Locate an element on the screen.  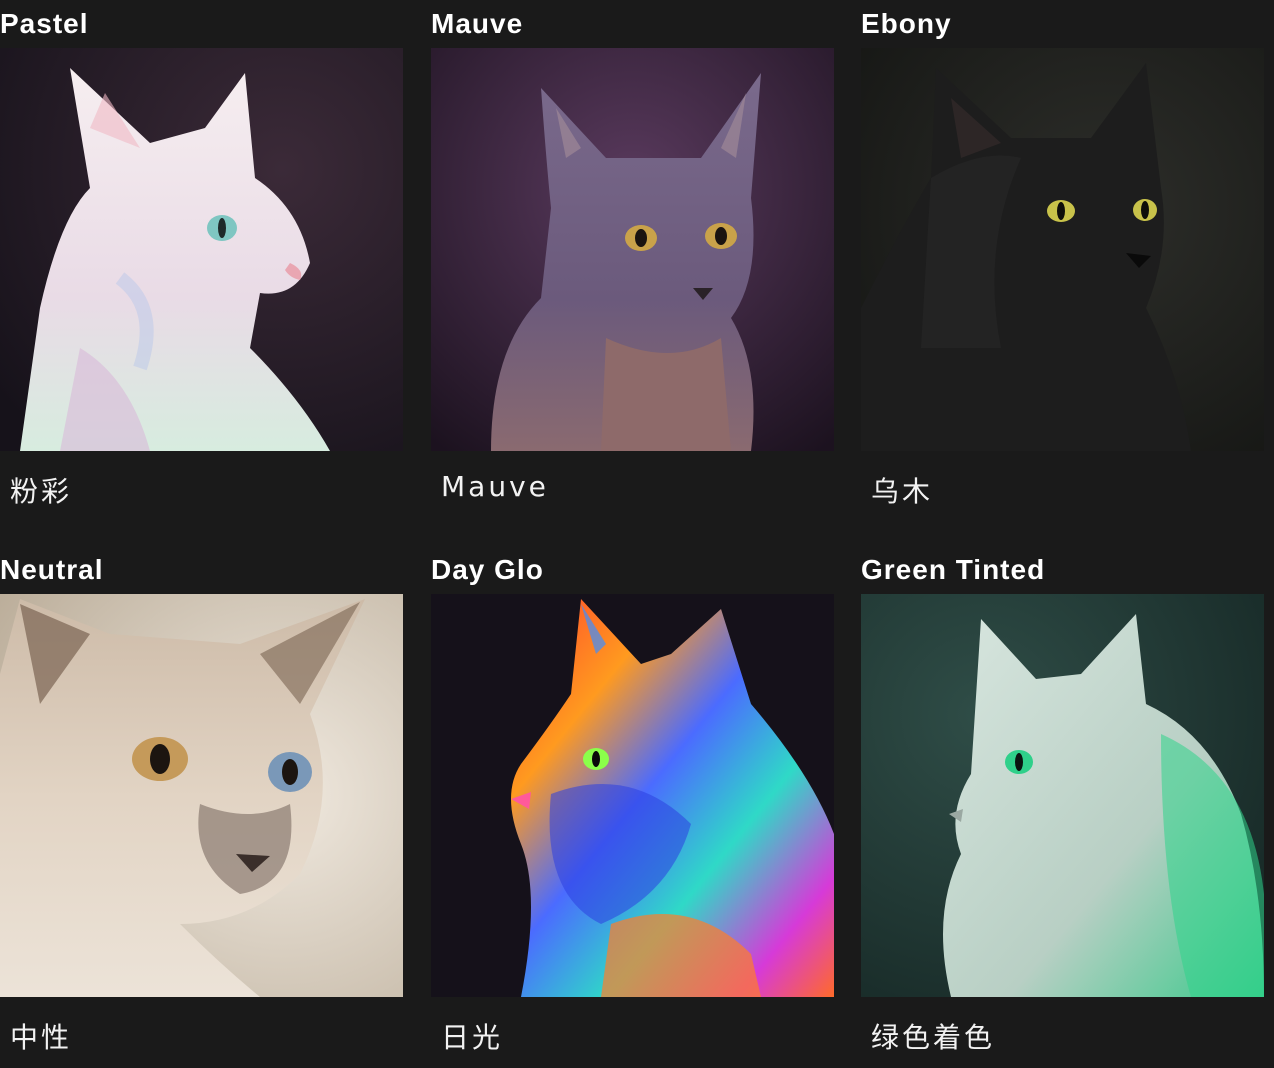
cat-image-pastel is located at coordinates (201, 249).